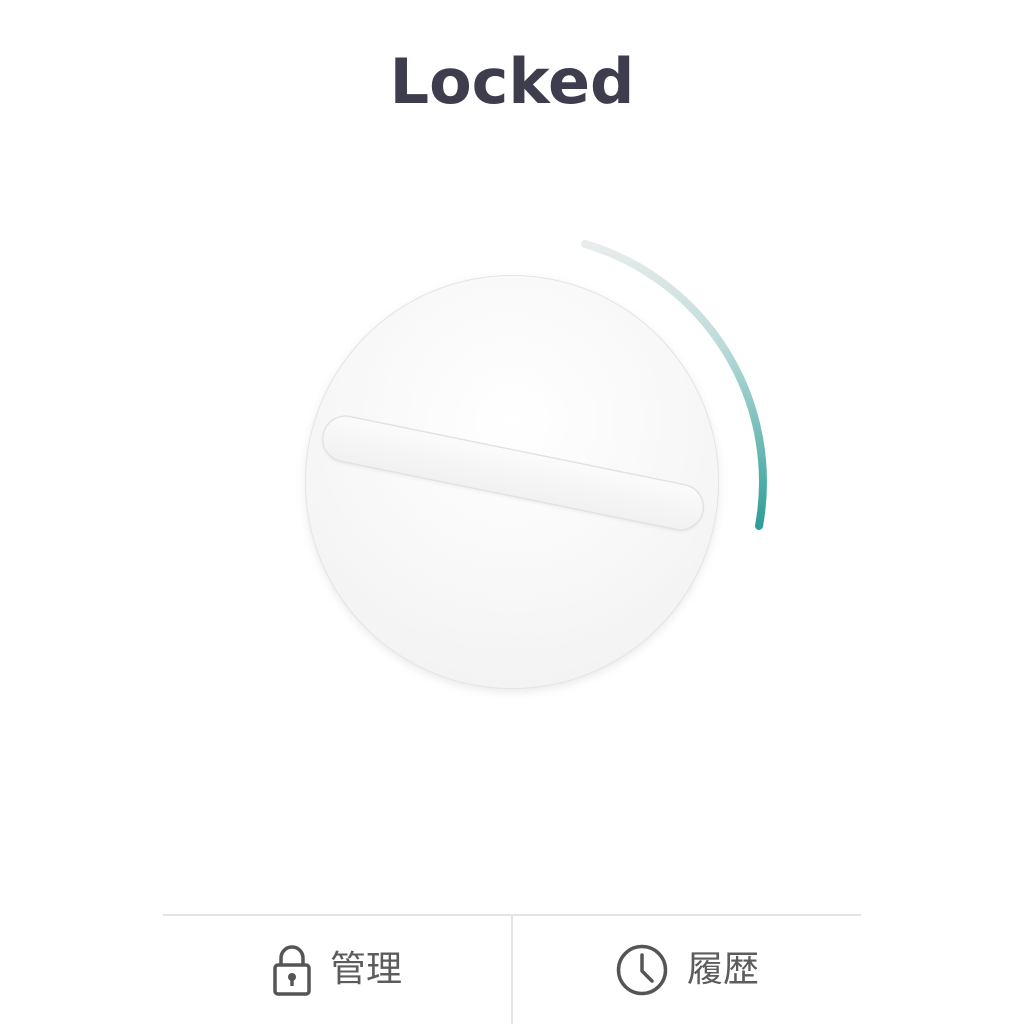 The height and width of the screenshot is (1024, 1024). I want to click on nav-label-manage: 管理, so click(365, 969).